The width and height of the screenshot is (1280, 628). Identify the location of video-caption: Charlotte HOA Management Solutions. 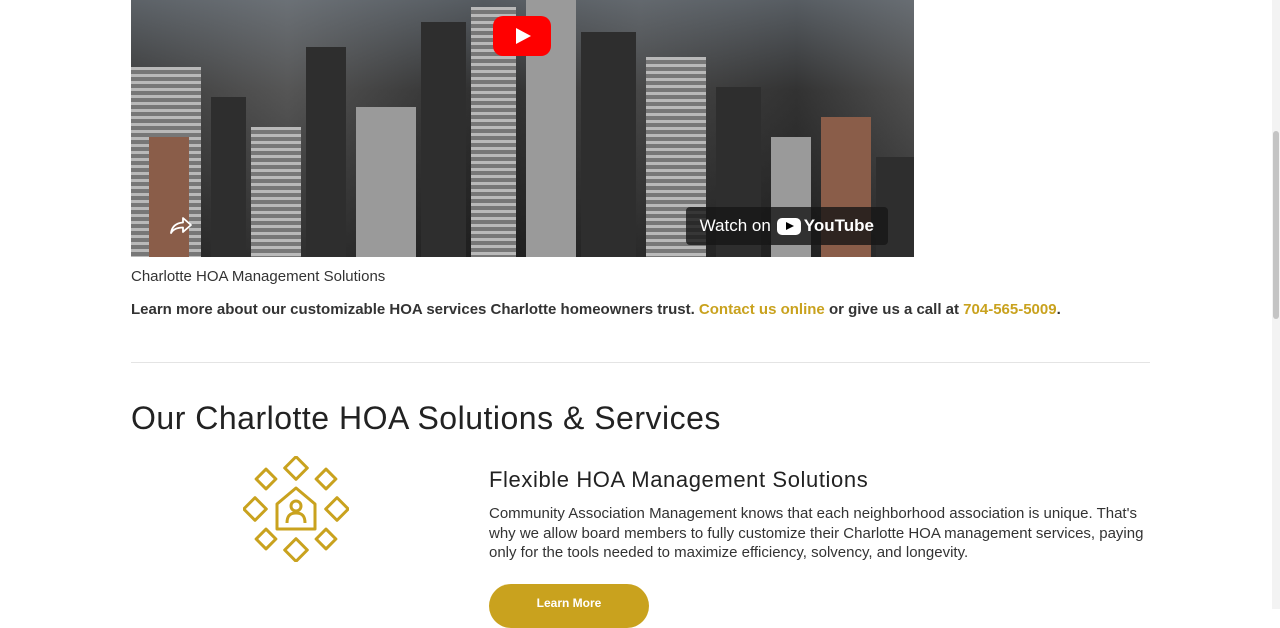
(258, 276).